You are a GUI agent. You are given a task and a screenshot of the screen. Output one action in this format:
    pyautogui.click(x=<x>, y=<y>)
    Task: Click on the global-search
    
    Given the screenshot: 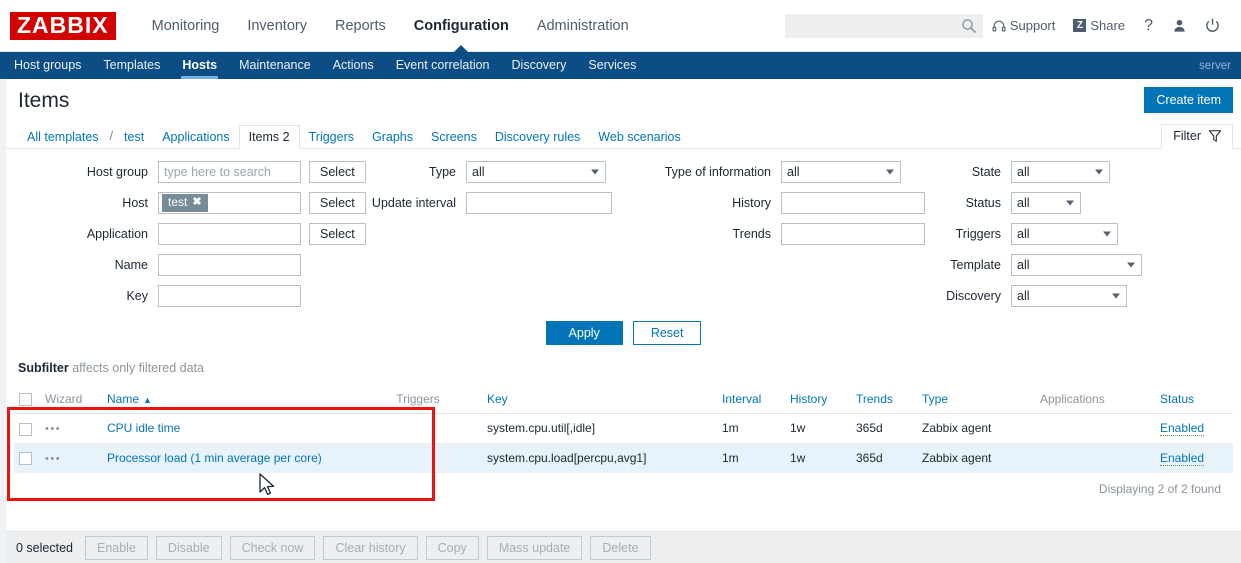 What is the action you would take?
    pyautogui.click(x=883, y=25)
    